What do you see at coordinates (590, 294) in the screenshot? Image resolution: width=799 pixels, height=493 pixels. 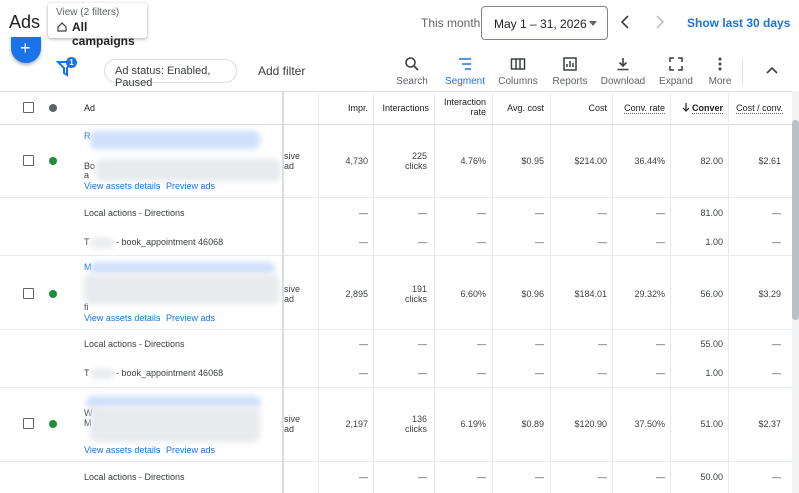 I see `cell-cost: $184.01` at bounding box center [590, 294].